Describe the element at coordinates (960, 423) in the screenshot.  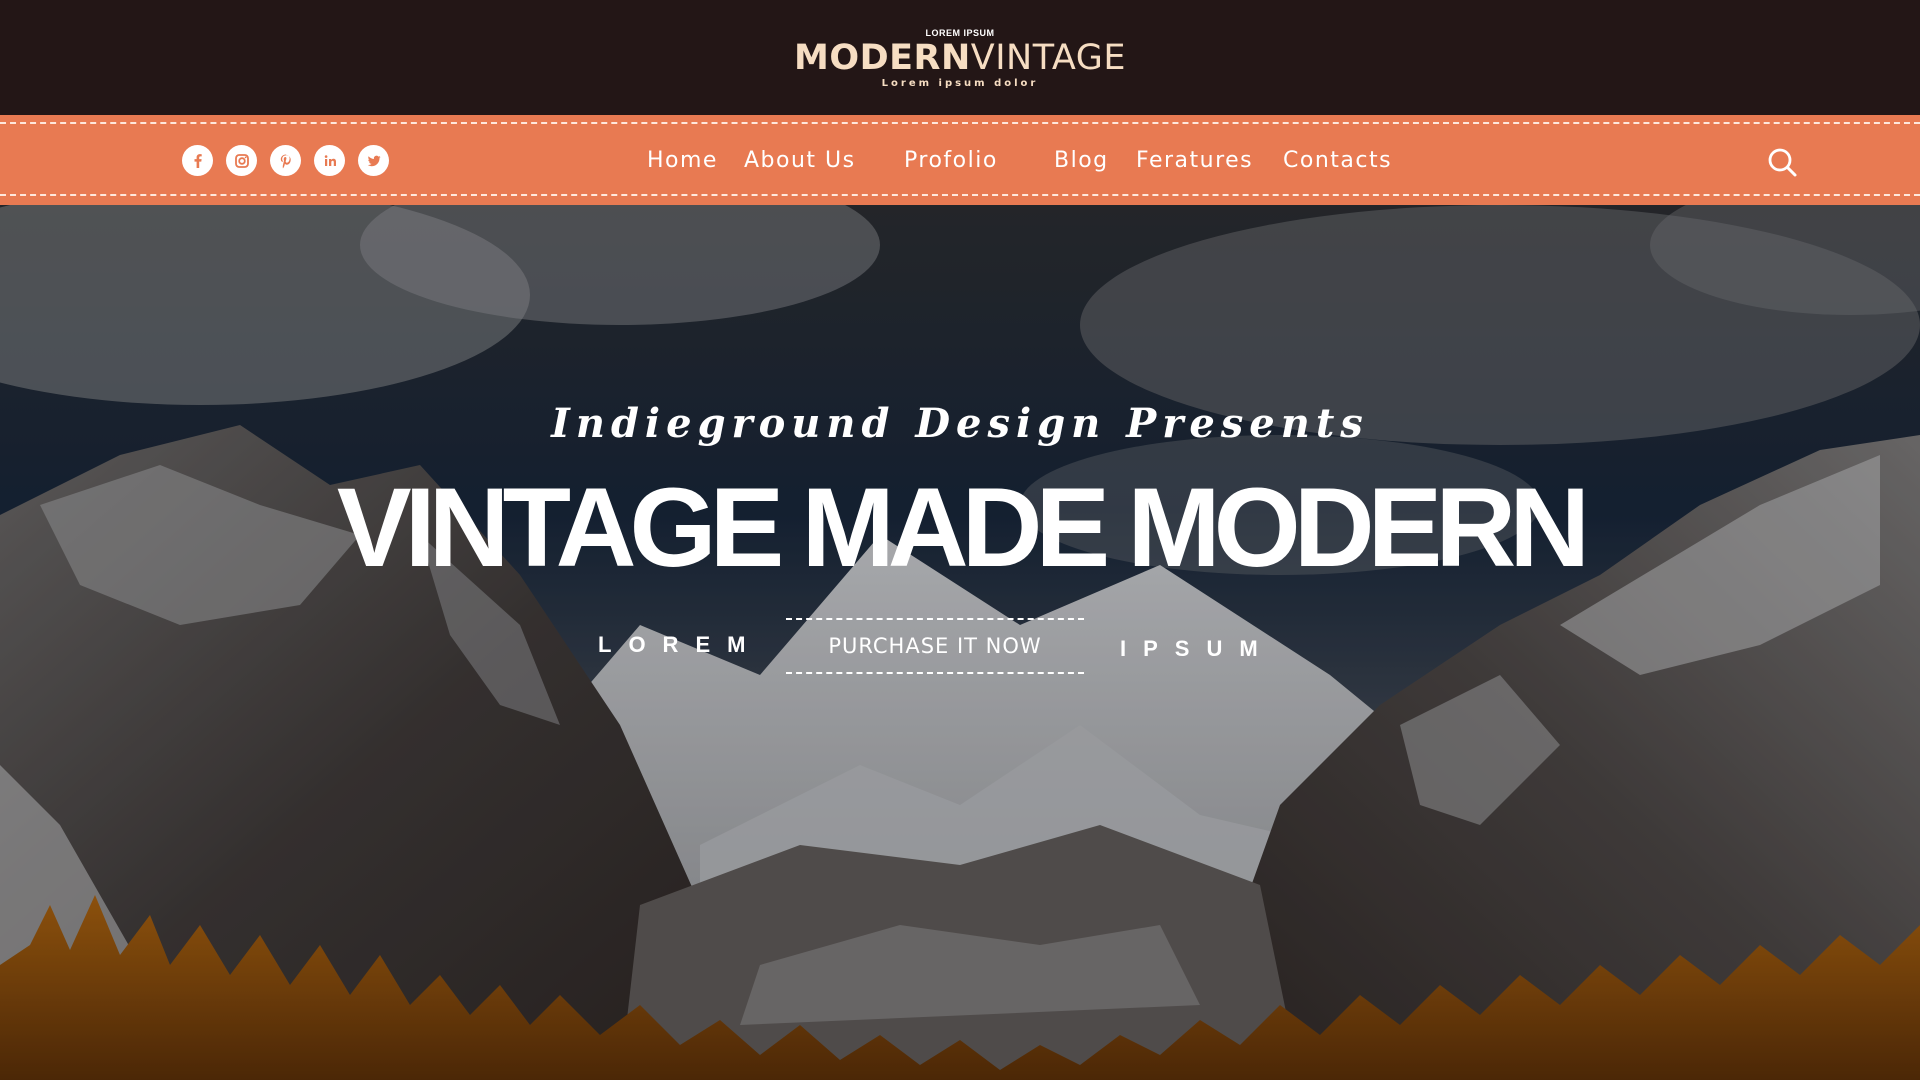
I see `hero-presents-text: Indieground Design Presents` at that location.